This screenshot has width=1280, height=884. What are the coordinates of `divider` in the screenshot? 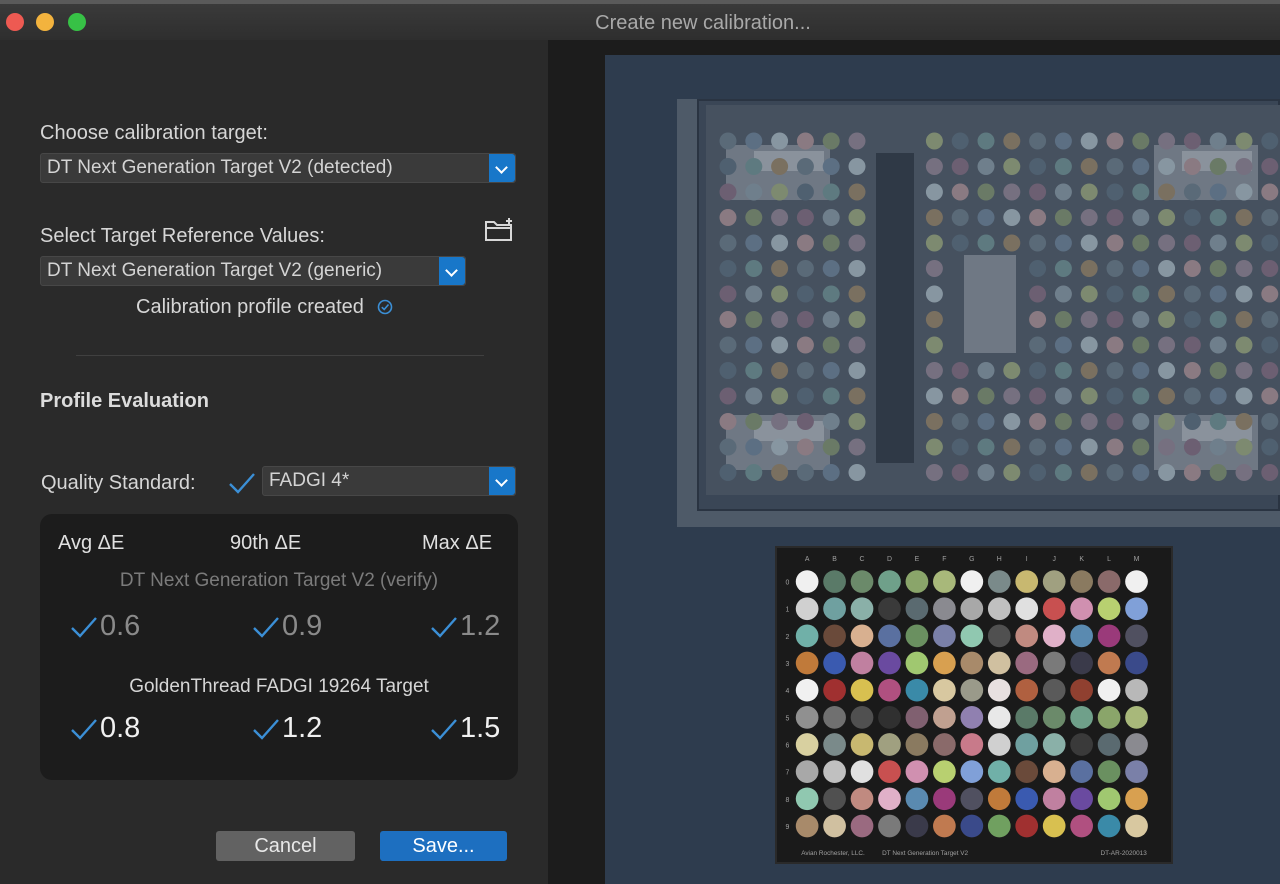 It's located at (280, 355).